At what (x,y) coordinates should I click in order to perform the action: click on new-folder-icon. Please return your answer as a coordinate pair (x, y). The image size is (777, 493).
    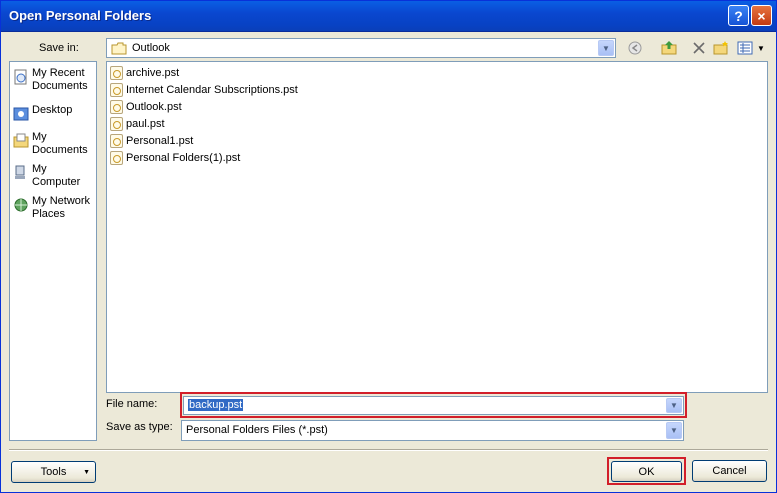
    Looking at the image, I should click on (720, 48).